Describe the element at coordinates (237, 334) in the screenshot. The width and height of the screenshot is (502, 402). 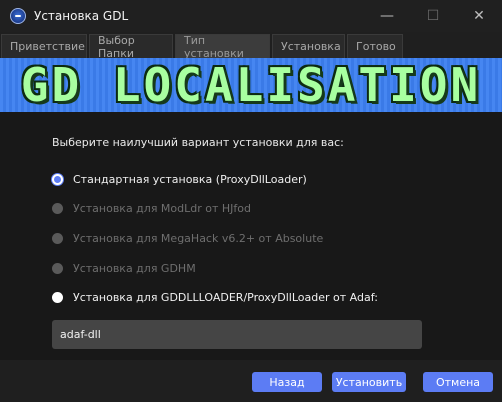
I see `dll-name-input: adaf-dll` at that location.